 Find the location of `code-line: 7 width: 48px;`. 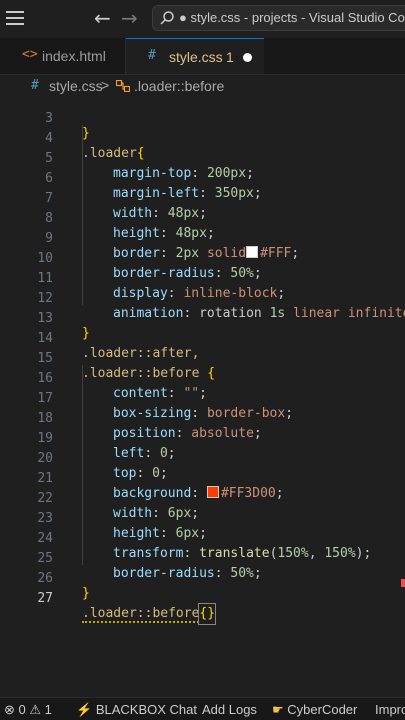

code-line: 7 width: 48px; is located at coordinates (202, 197).